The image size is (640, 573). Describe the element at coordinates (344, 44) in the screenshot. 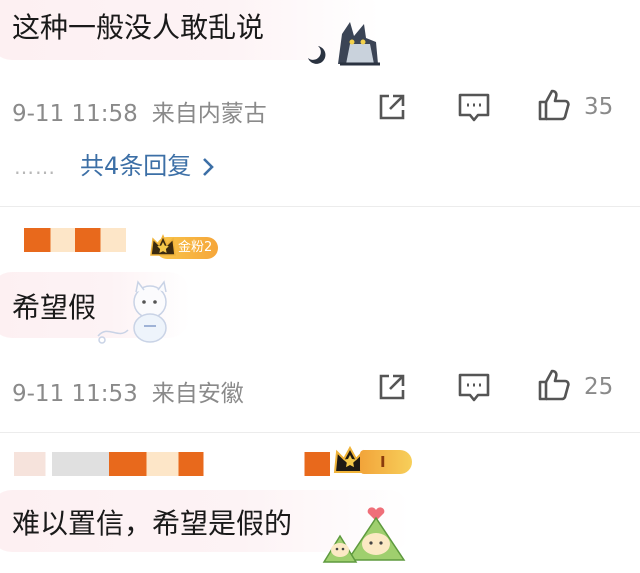

I see `cat-sticker-icon` at that location.